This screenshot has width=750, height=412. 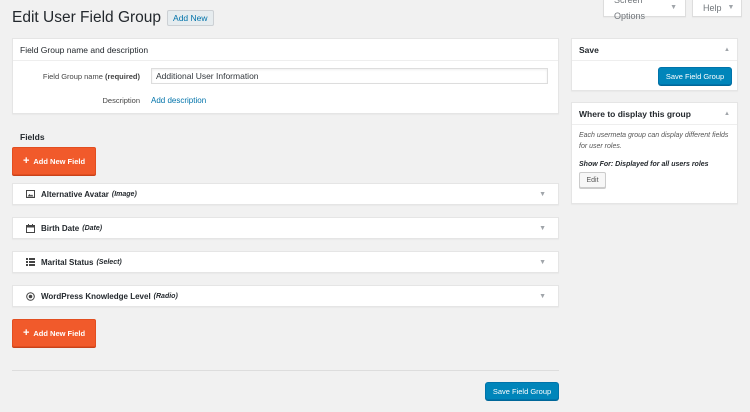 What do you see at coordinates (285, 100) in the screenshot?
I see `description-row: Description Add description` at bounding box center [285, 100].